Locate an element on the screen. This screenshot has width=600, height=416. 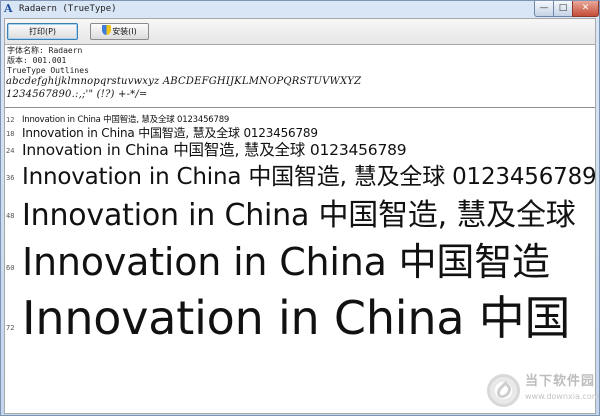
sample-size-label: 48 is located at coordinates (10, 216).